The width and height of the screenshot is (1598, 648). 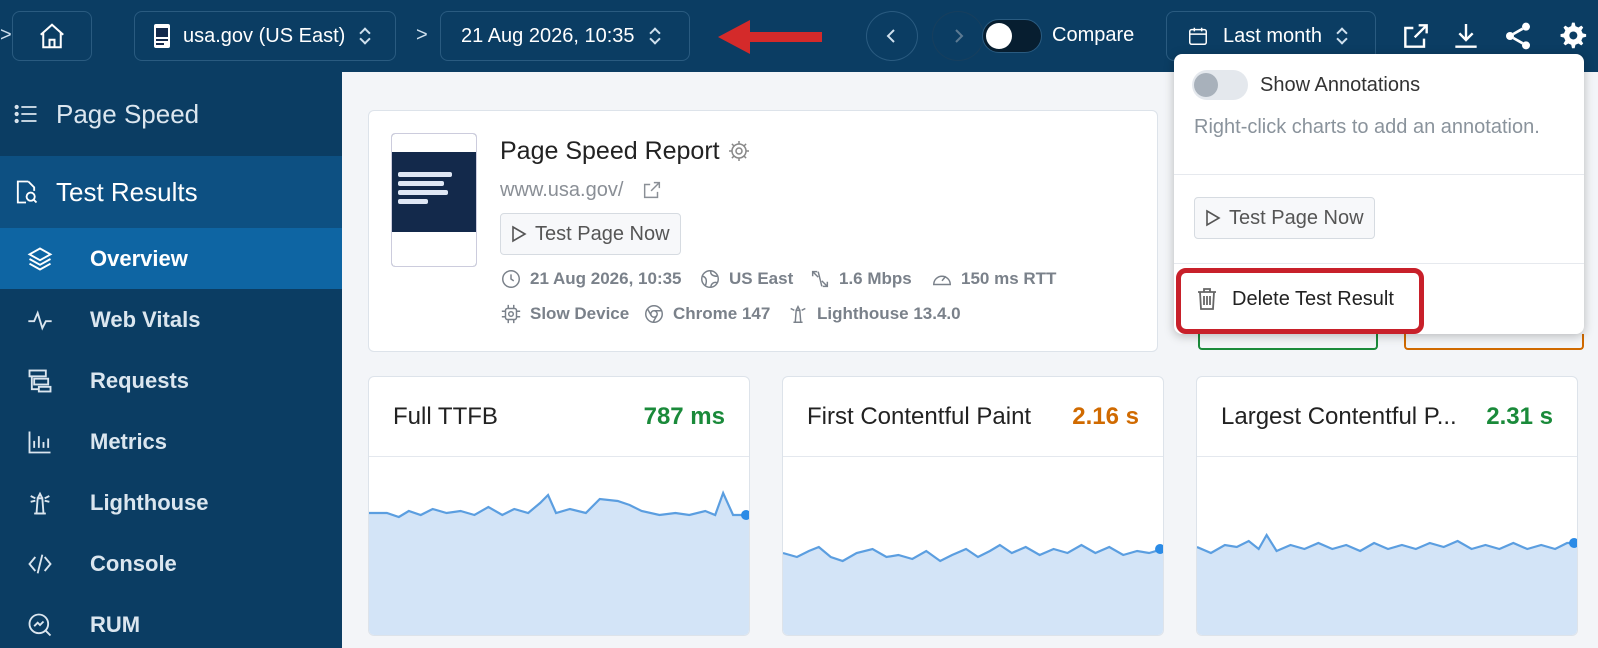 I want to click on previous-test-button, so click(x=892, y=36).